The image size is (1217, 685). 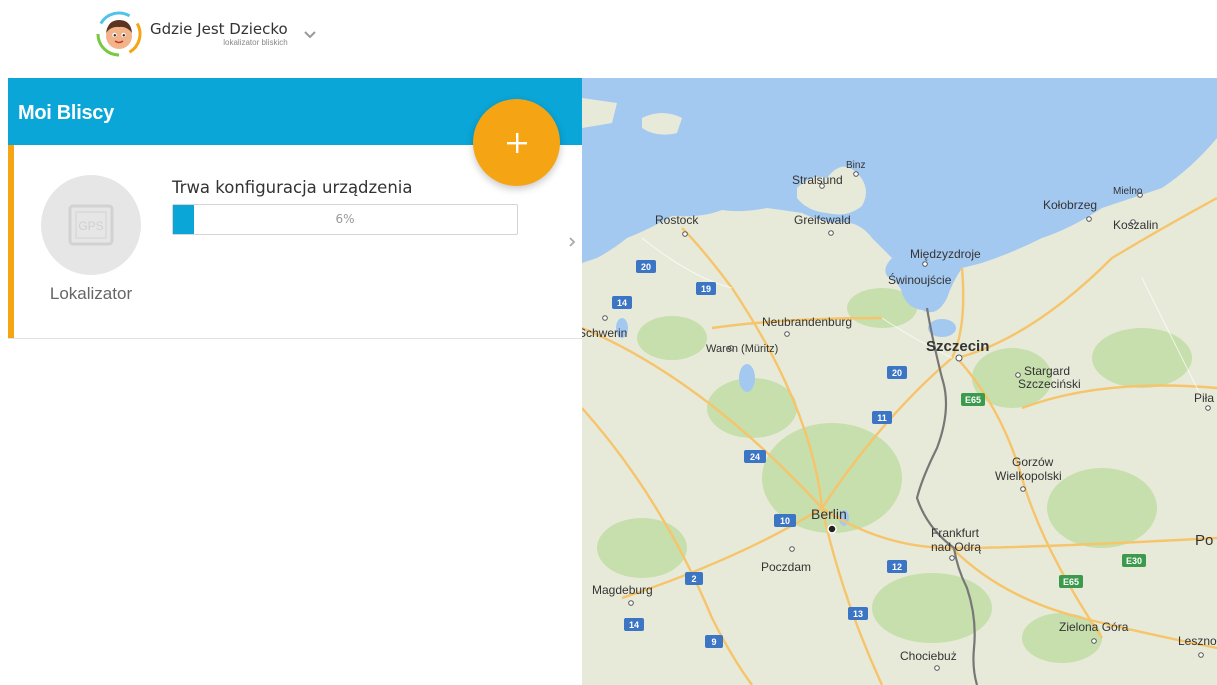 I want to click on city-label: Schwerin, so click(x=604, y=333).